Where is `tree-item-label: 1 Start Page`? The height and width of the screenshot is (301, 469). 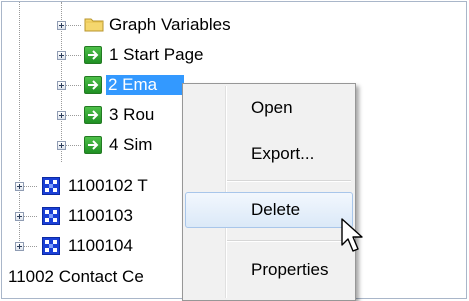 tree-item-label: 1 Start Page is located at coordinates (156, 54).